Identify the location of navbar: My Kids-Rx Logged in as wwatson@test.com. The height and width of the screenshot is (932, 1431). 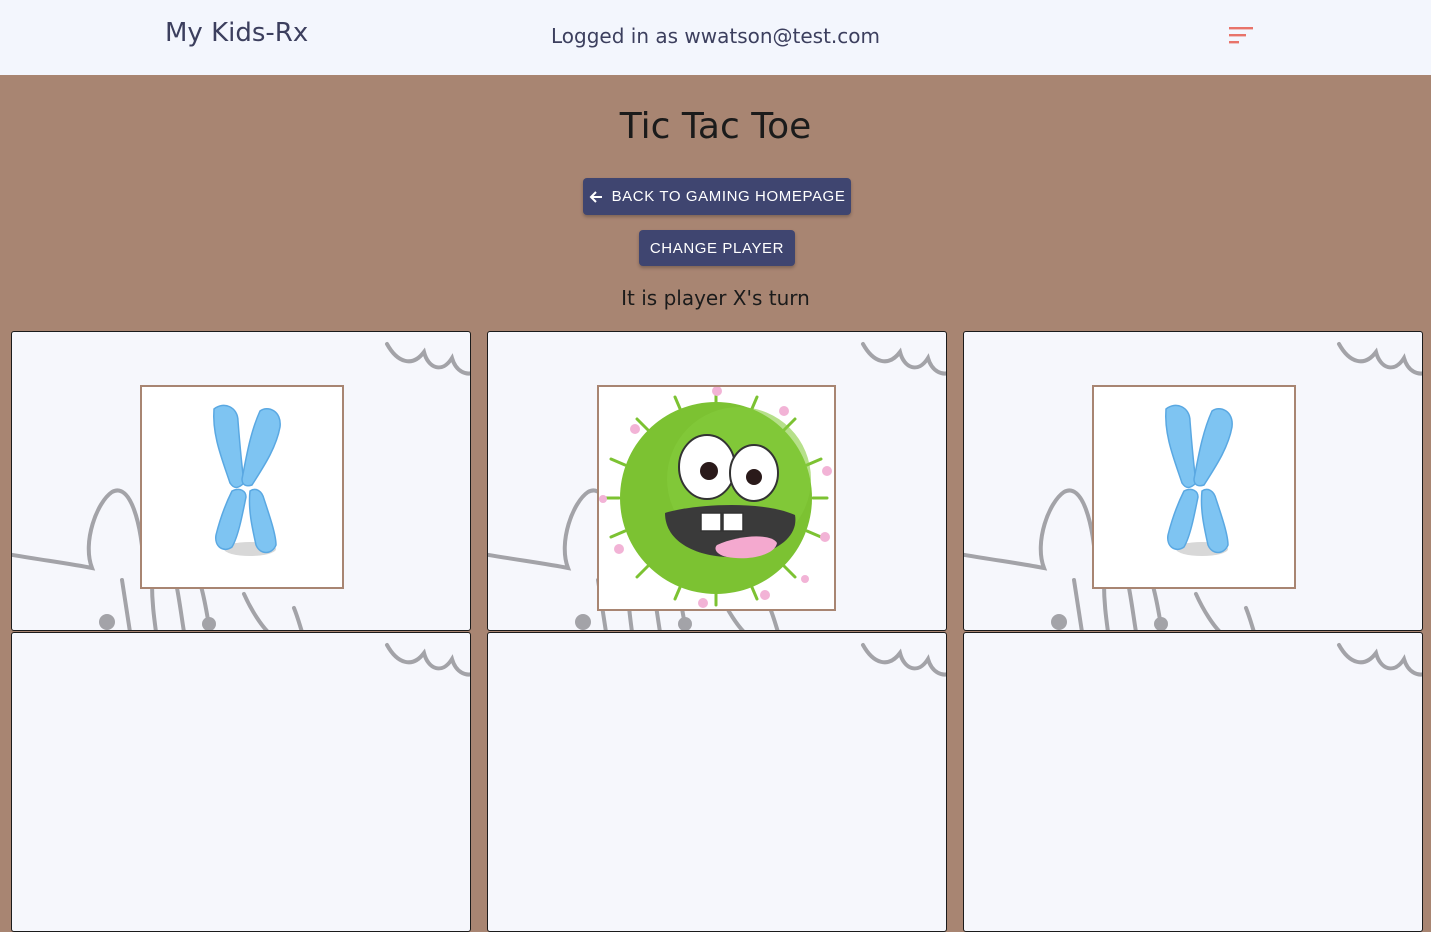
(715, 37).